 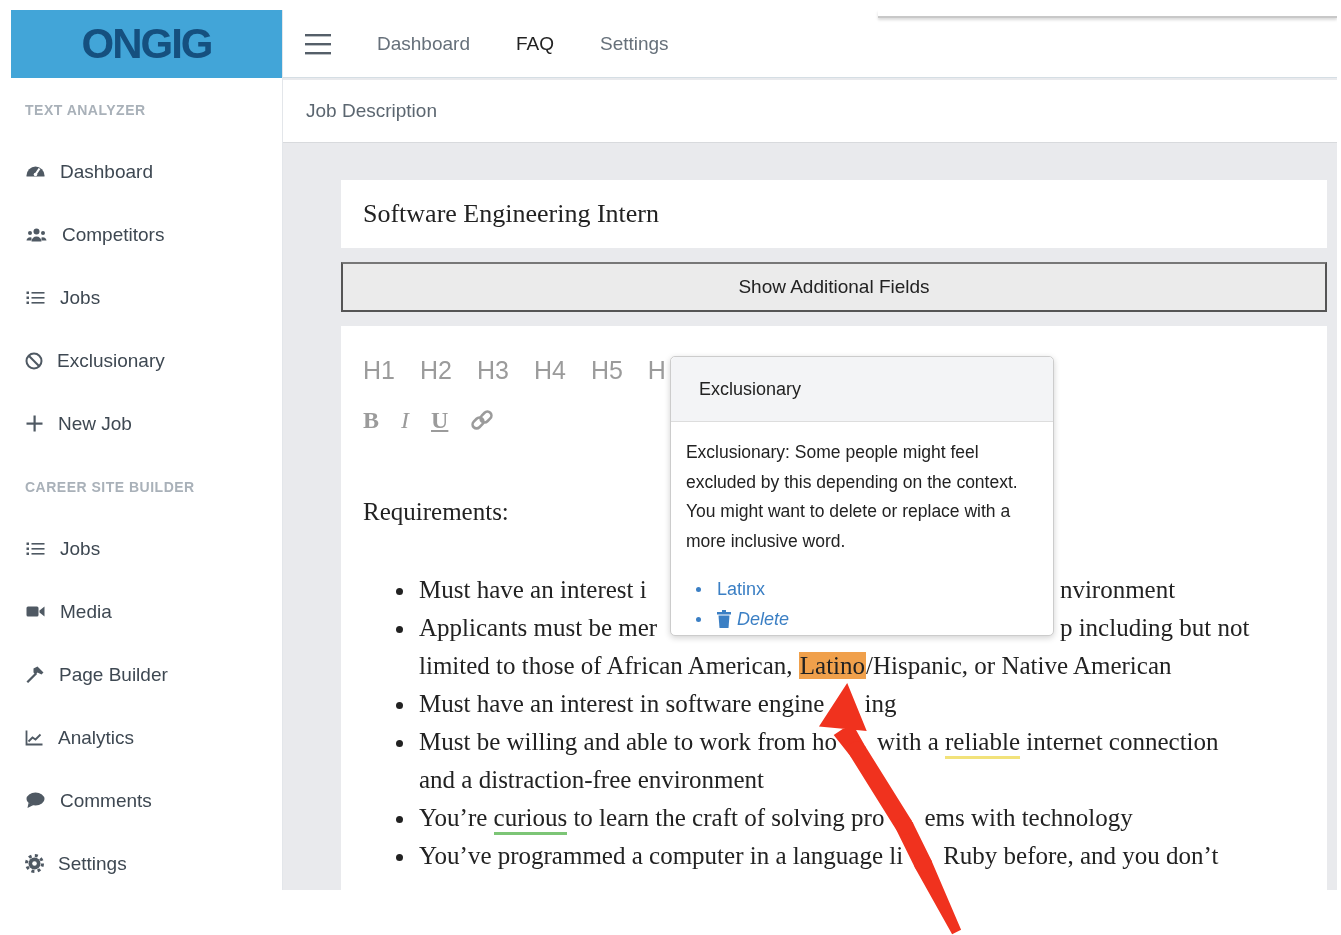 I want to click on nav-link: Settings, so click(x=634, y=43).